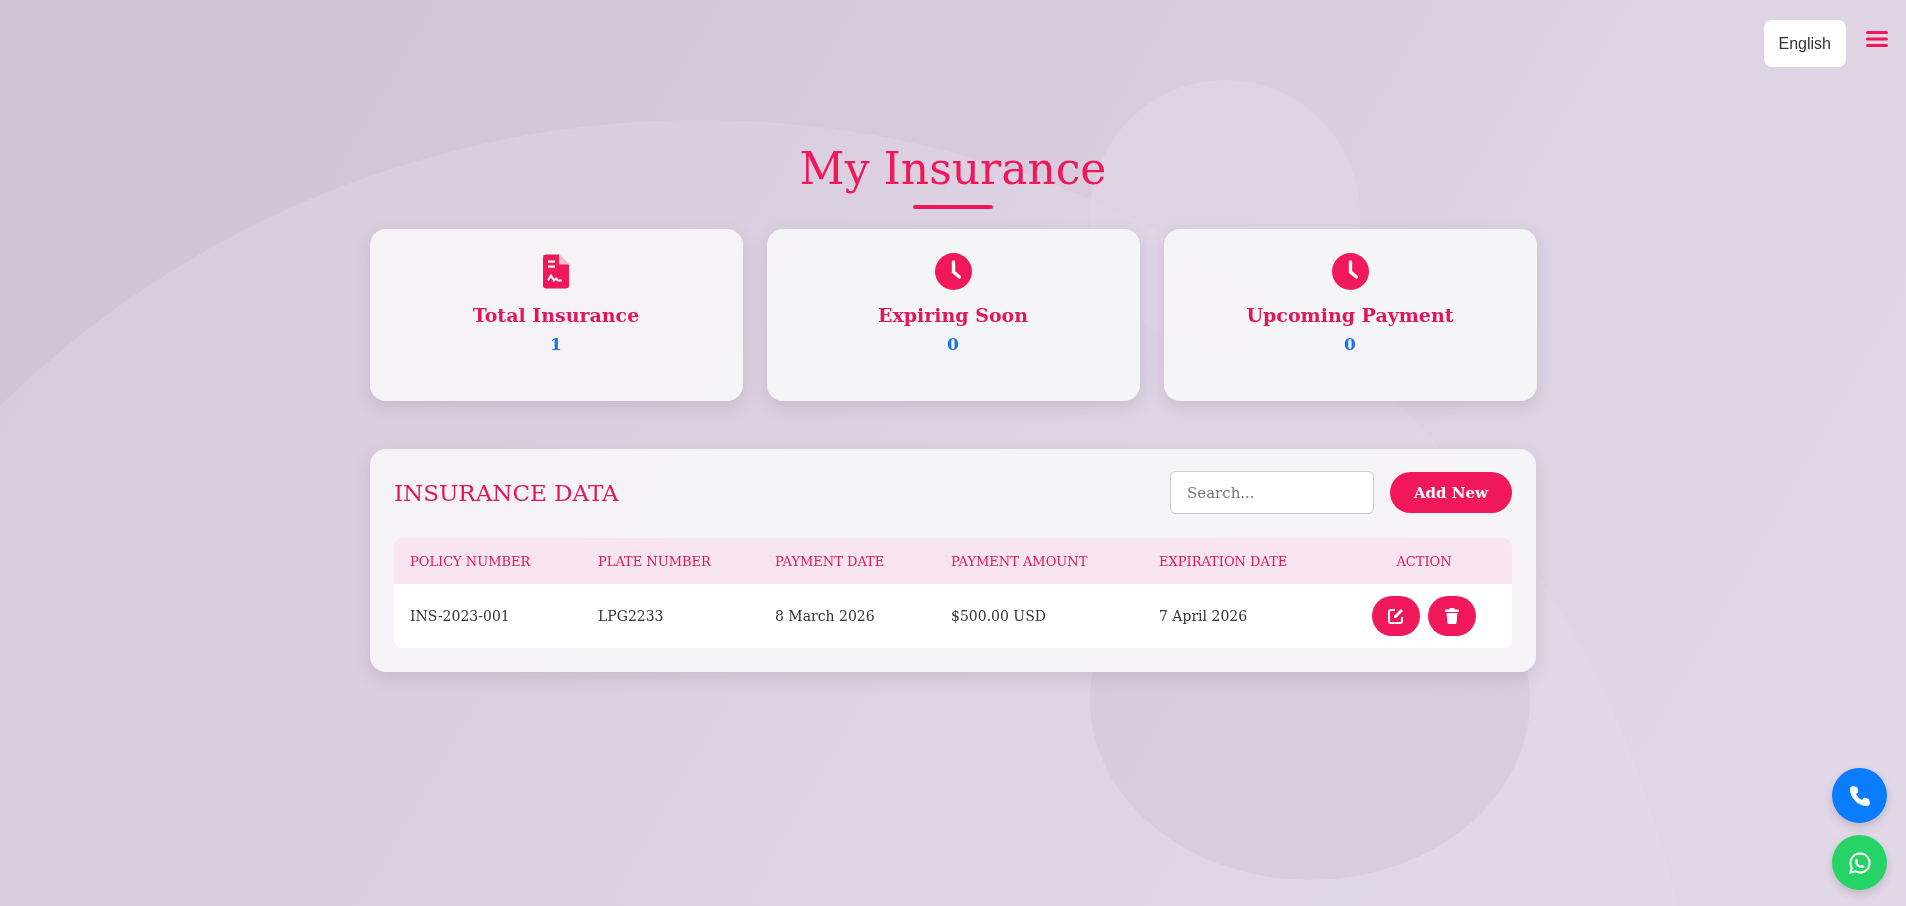 The height and width of the screenshot is (906, 1906). What do you see at coordinates (1350, 315) in the screenshot?
I see `stat-label: Upcoming Payment` at bounding box center [1350, 315].